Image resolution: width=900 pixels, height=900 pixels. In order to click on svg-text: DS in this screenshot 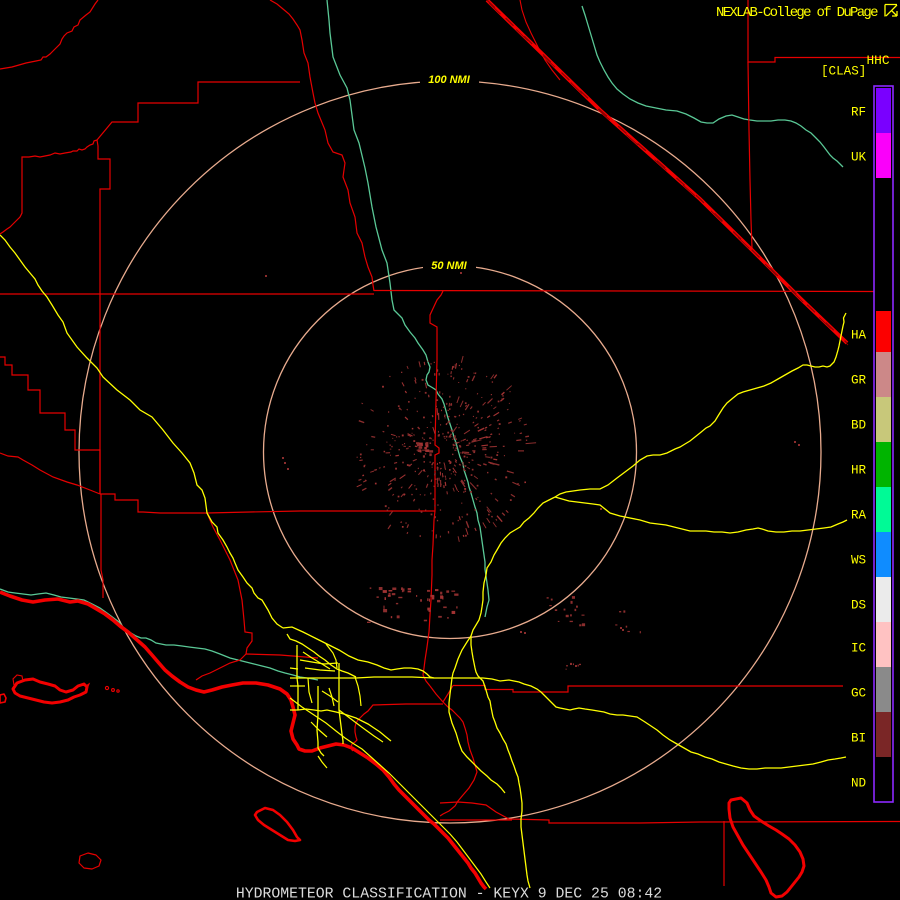, I will do `click(858, 606)`.